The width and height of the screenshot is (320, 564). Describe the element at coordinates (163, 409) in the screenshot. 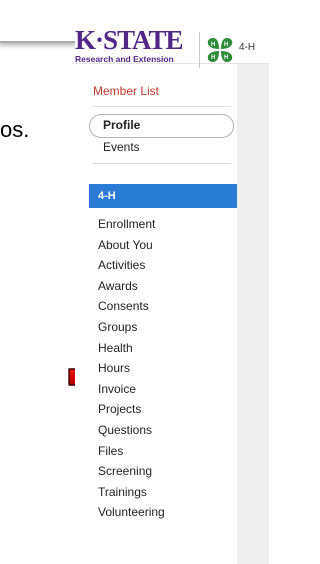

I see `nav-item-projects: Projects` at that location.